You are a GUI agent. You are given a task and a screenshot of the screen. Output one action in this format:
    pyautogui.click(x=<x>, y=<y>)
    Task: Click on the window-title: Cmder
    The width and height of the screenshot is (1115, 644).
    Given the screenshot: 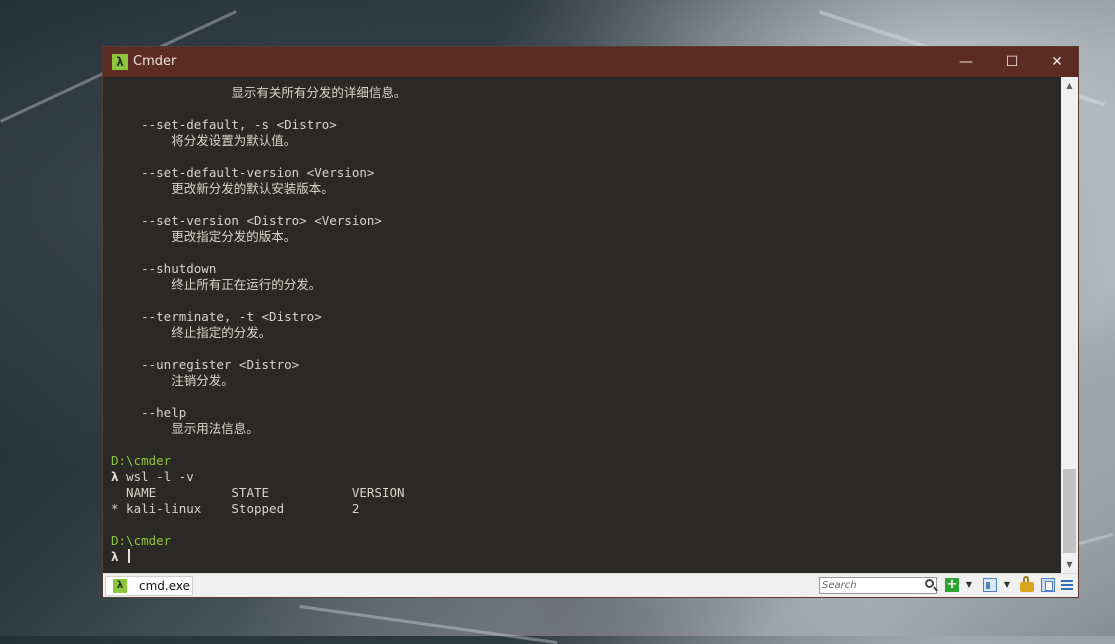 What is the action you would take?
    pyautogui.click(x=155, y=61)
    